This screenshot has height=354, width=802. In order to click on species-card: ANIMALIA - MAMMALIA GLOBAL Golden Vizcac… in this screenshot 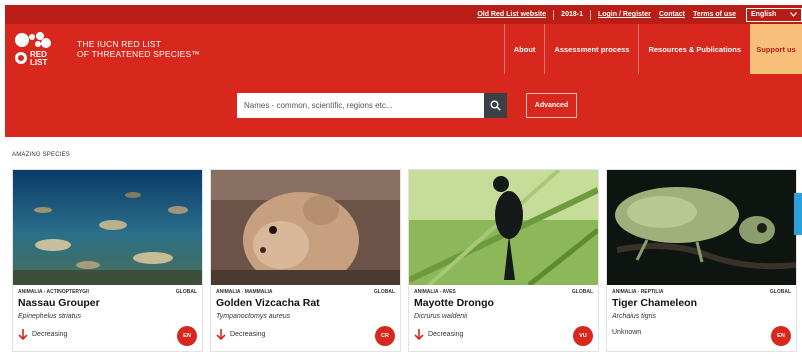, I will do `click(305, 260)`.